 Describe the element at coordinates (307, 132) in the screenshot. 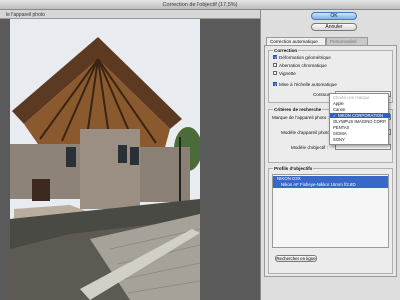

I see `camera-model-label: Modèle d'appareil photo :` at that location.